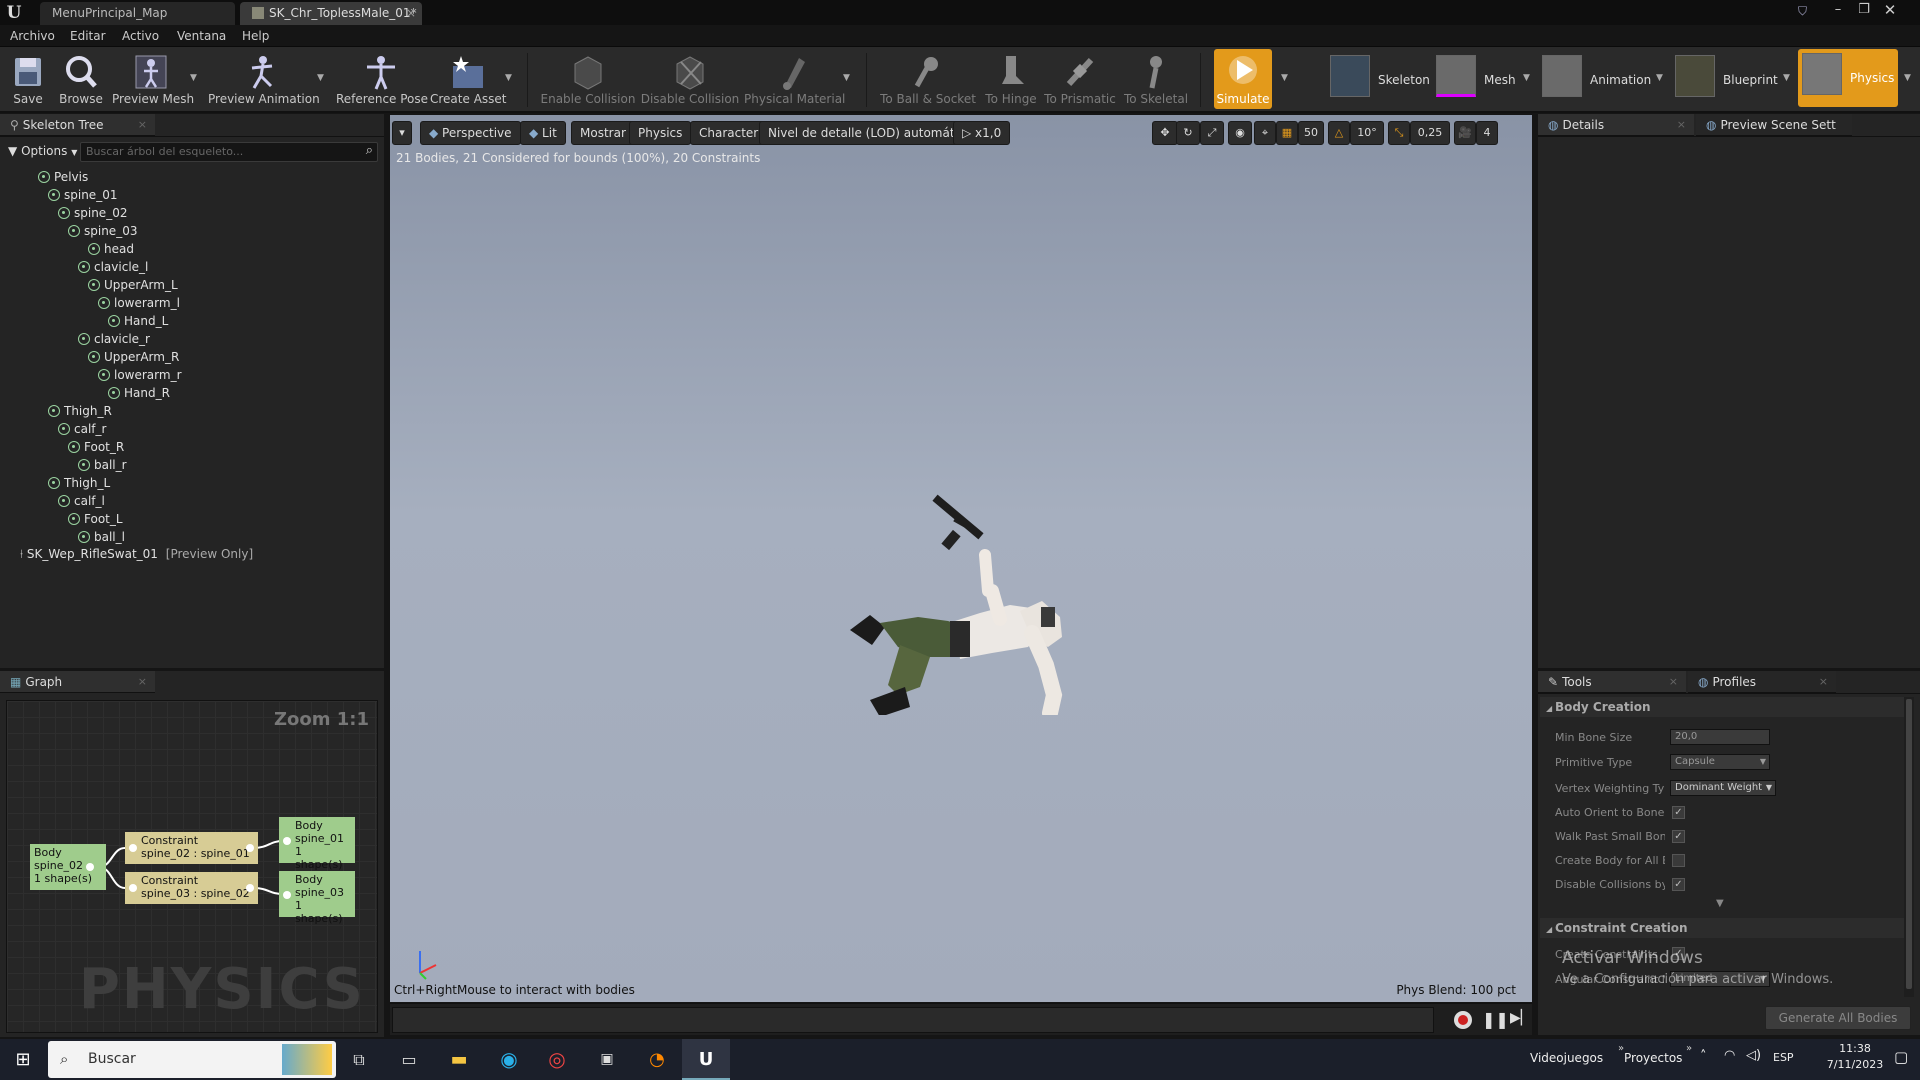 This screenshot has width=1920, height=1080. What do you see at coordinates (139, 303) in the screenshot?
I see `bone-row: lowerarm_l` at bounding box center [139, 303].